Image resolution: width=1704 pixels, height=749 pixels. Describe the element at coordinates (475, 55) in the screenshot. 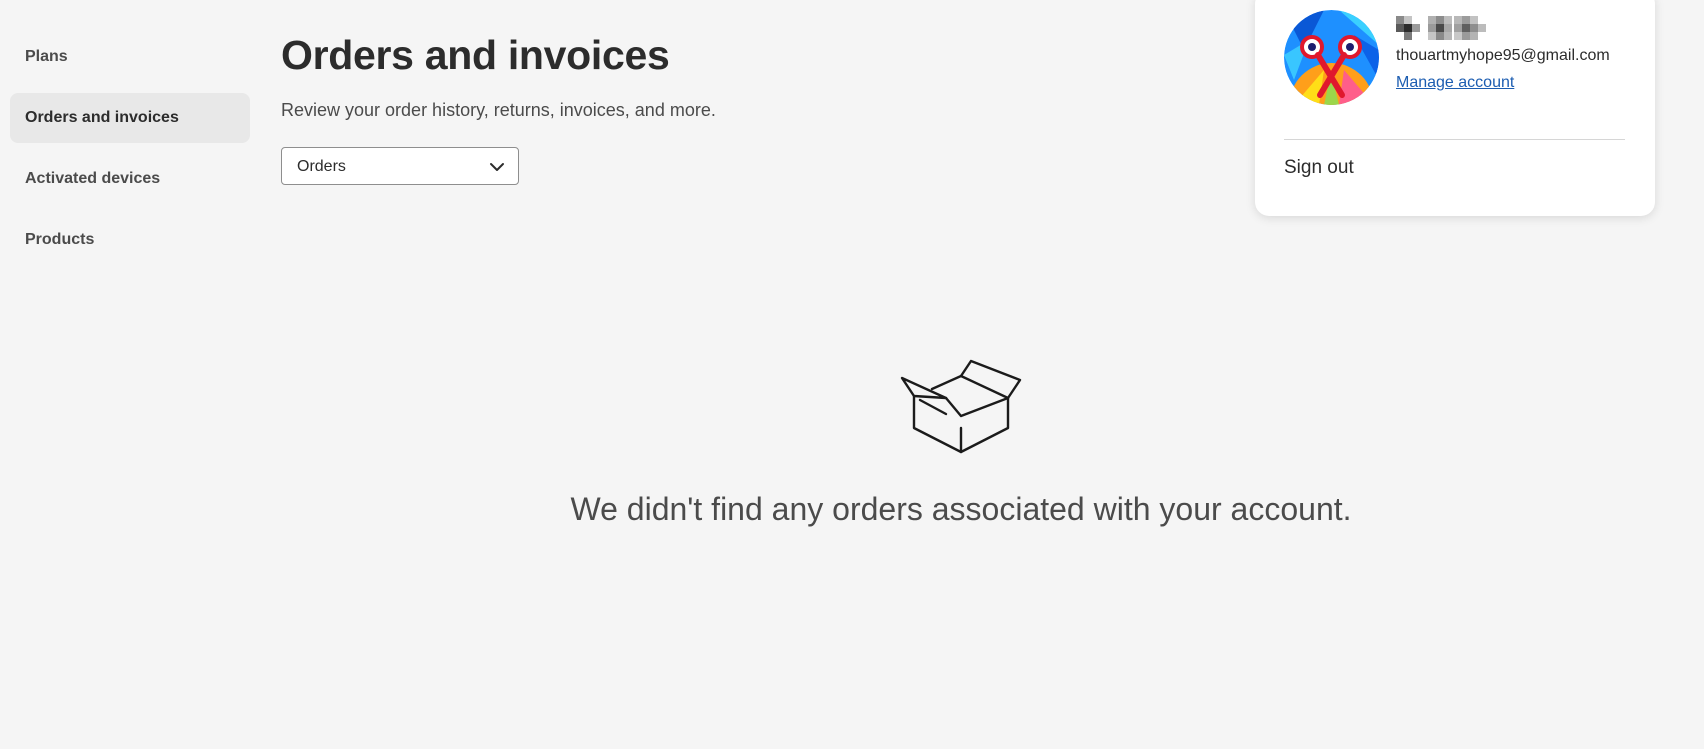

I see `page-title: Orders and invoices` at that location.